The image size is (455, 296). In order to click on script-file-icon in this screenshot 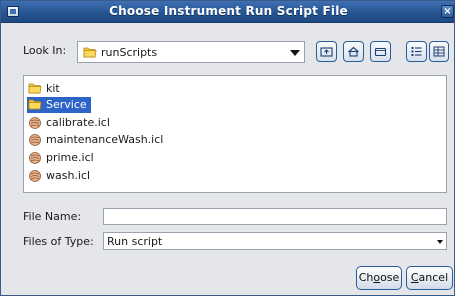, I will do `click(35, 178)`.